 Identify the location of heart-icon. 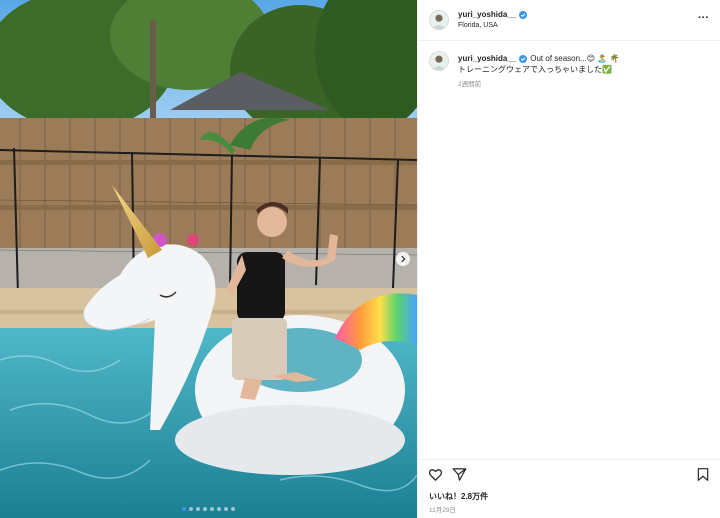
(435, 474).